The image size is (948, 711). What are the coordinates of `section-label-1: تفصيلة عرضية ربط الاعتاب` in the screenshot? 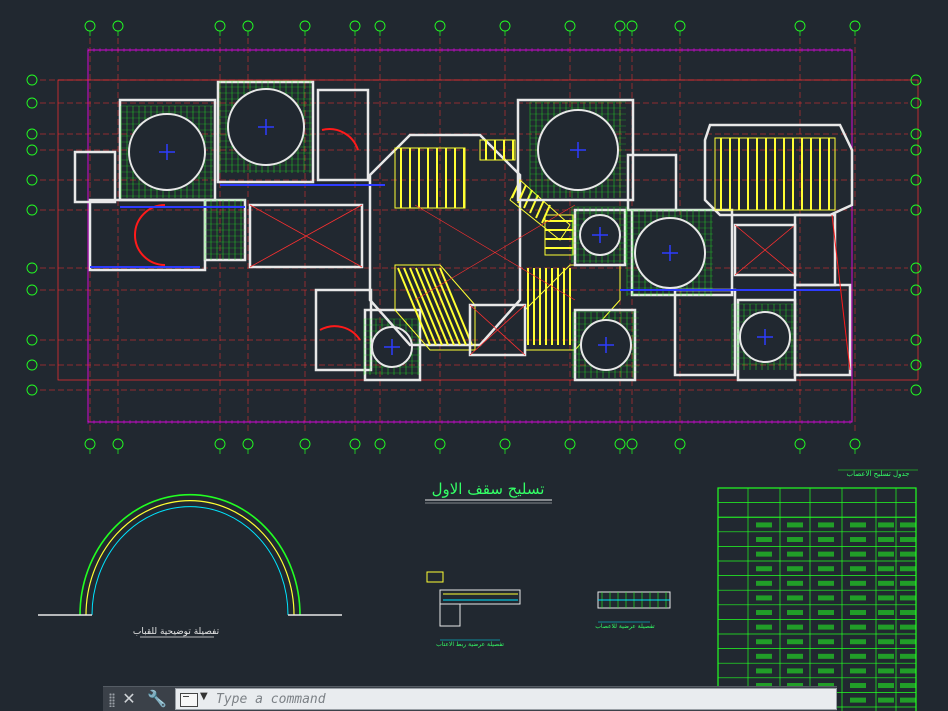 It's located at (470, 644).